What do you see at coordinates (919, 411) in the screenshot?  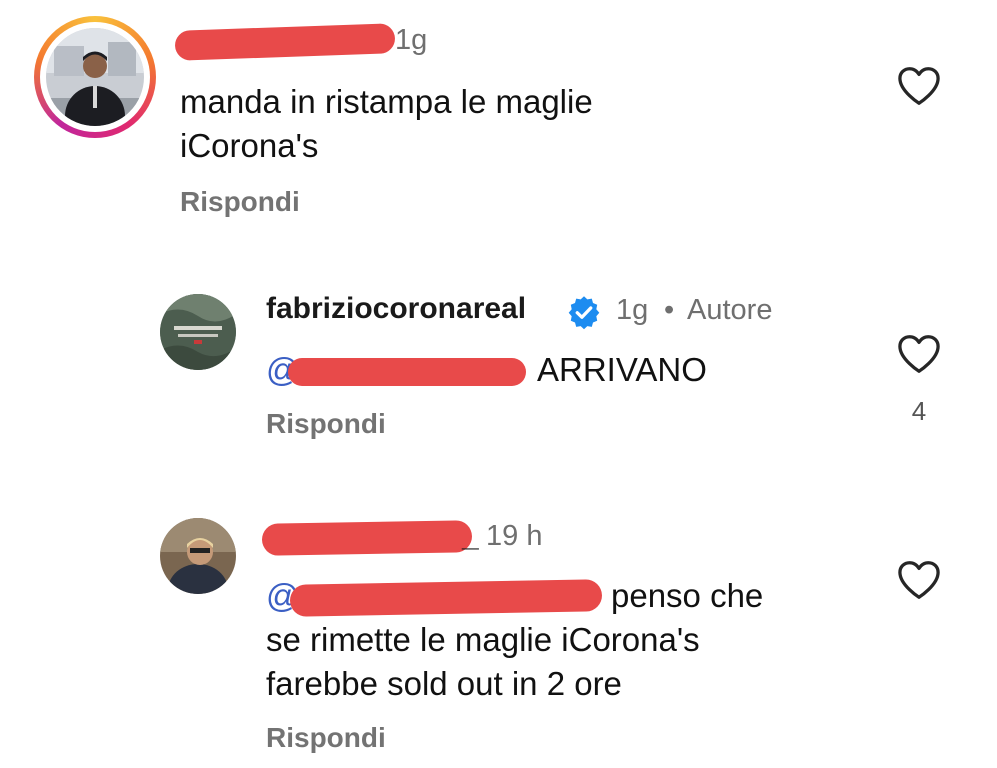 I see `like-count: 4` at bounding box center [919, 411].